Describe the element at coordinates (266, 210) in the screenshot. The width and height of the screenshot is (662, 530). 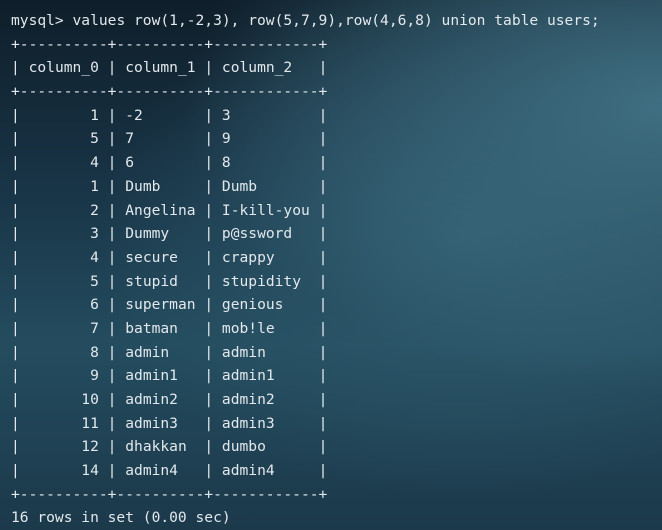
I see `table-cell: I-kill-you` at that location.